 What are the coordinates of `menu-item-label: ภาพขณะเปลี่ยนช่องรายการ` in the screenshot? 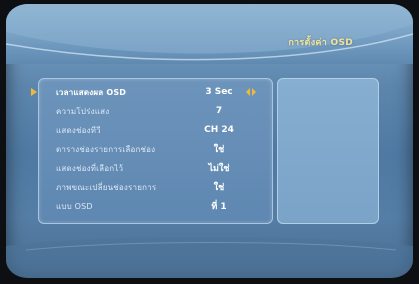 It's located at (106, 187).